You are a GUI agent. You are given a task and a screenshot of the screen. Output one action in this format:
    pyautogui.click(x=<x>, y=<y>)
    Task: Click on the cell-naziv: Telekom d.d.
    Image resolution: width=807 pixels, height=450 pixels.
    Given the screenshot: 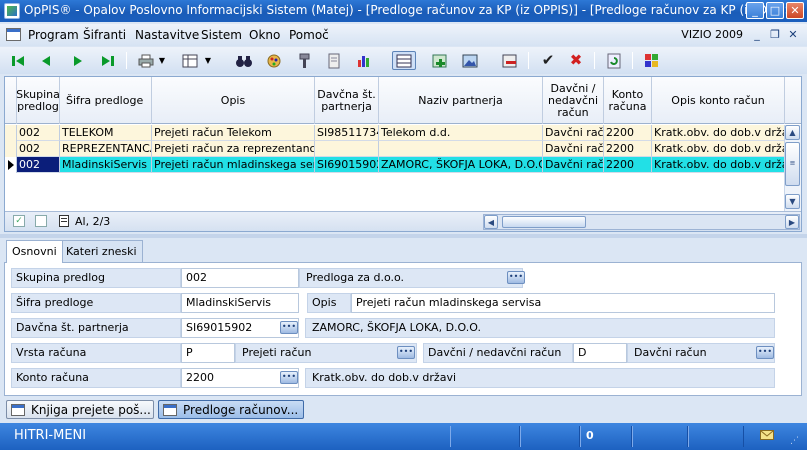 What is the action you would take?
    pyautogui.click(x=461, y=133)
    